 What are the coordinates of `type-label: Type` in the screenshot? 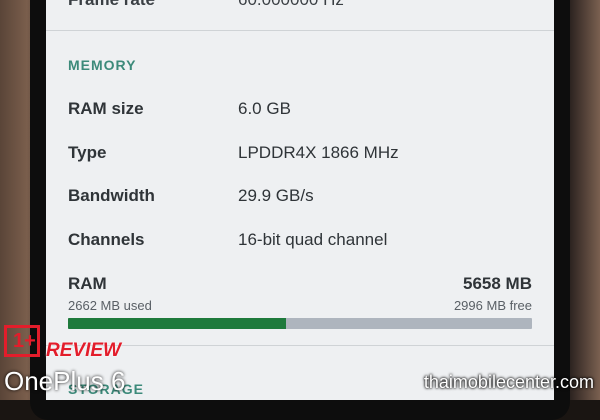 It's located at (87, 152).